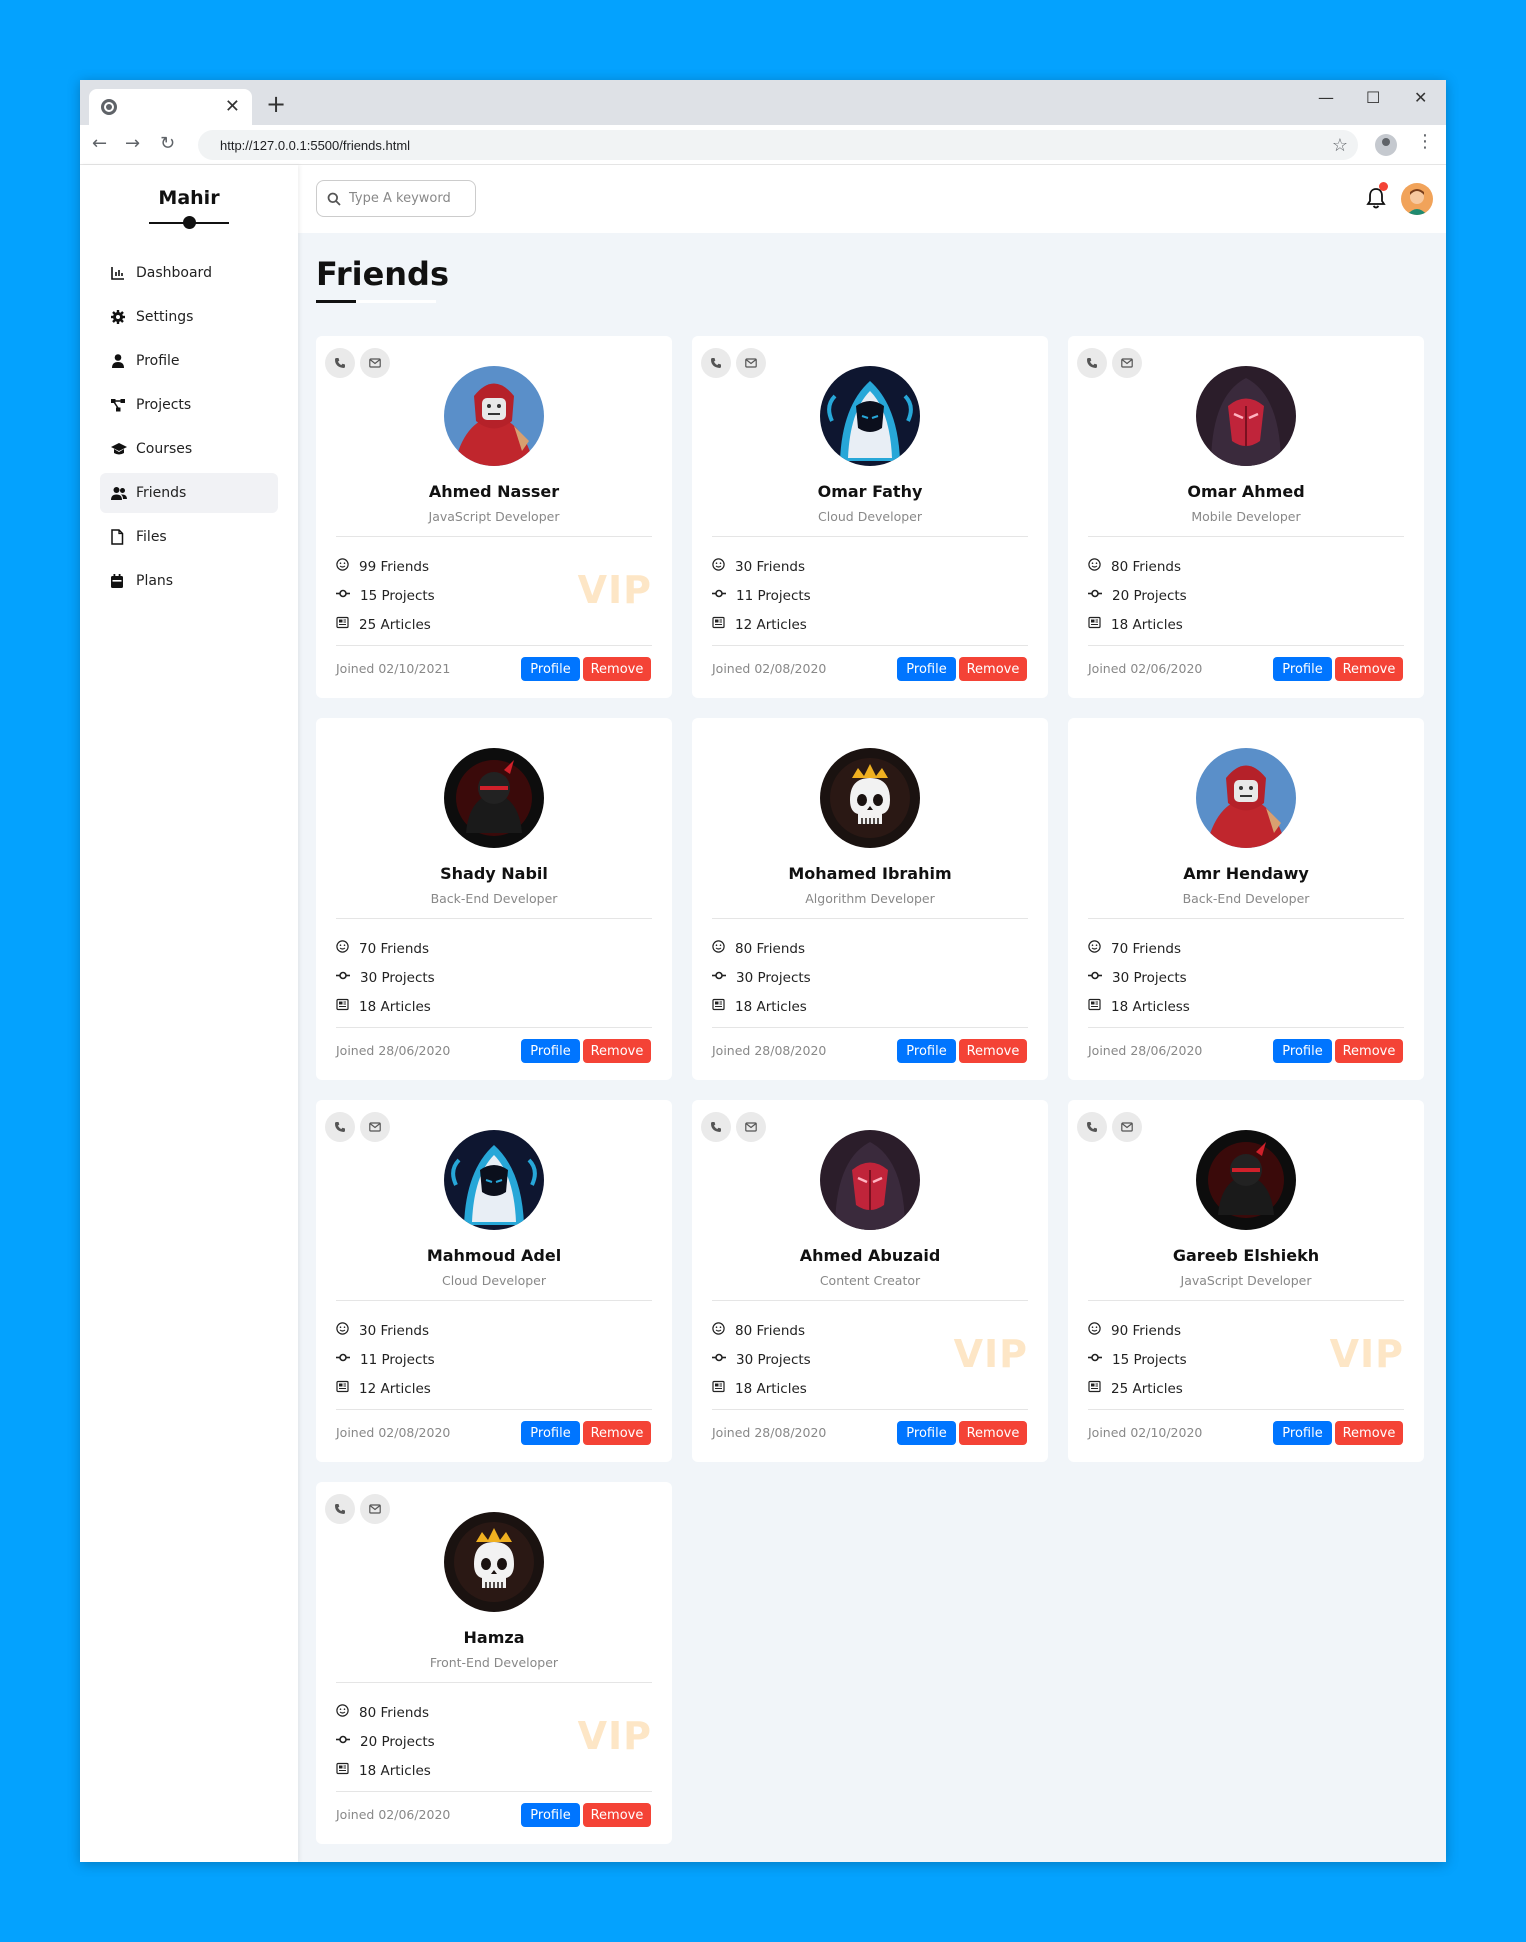  Describe the element at coordinates (1246, 1255) in the screenshot. I see `friend-name: Gareeb Elshiekh` at that location.